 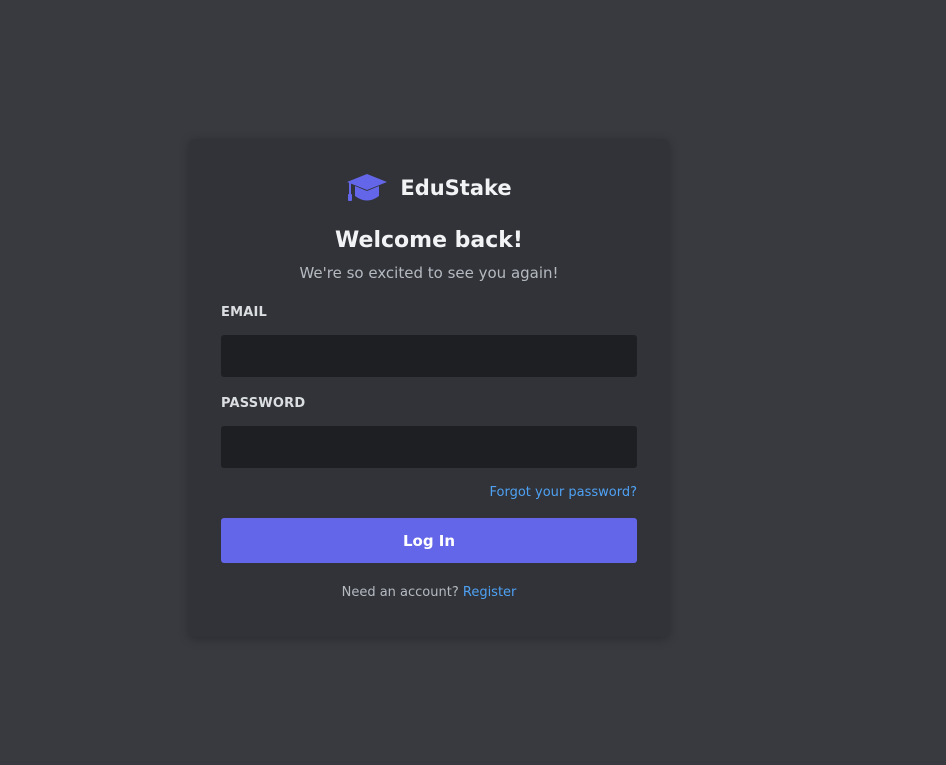 What do you see at coordinates (490, 592) in the screenshot?
I see `register-link: Register` at bounding box center [490, 592].